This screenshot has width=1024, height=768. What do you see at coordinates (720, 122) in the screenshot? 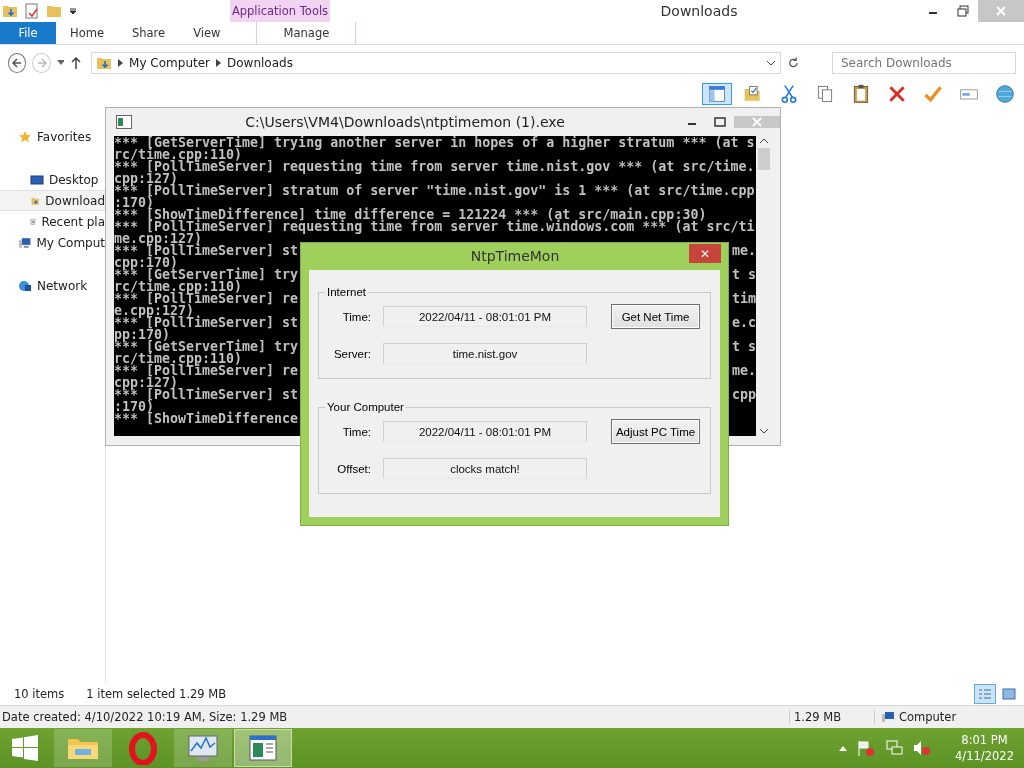
I see `maximize-icon` at bounding box center [720, 122].